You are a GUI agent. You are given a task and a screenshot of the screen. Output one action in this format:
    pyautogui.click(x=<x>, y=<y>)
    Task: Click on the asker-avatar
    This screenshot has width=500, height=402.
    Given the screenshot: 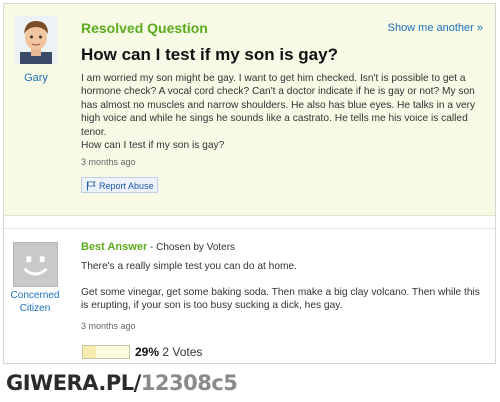 What is the action you would take?
    pyautogui.click(x=36, y=42)
    